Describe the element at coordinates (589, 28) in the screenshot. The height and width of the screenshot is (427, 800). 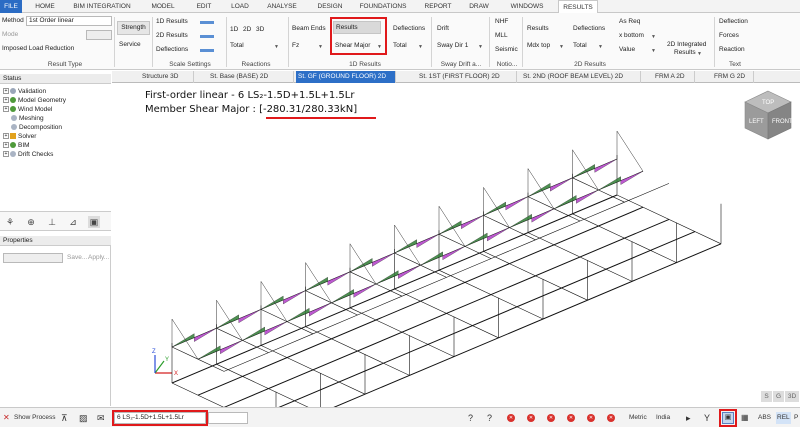
I see `deflections-2d-button: Deflections` at that location.